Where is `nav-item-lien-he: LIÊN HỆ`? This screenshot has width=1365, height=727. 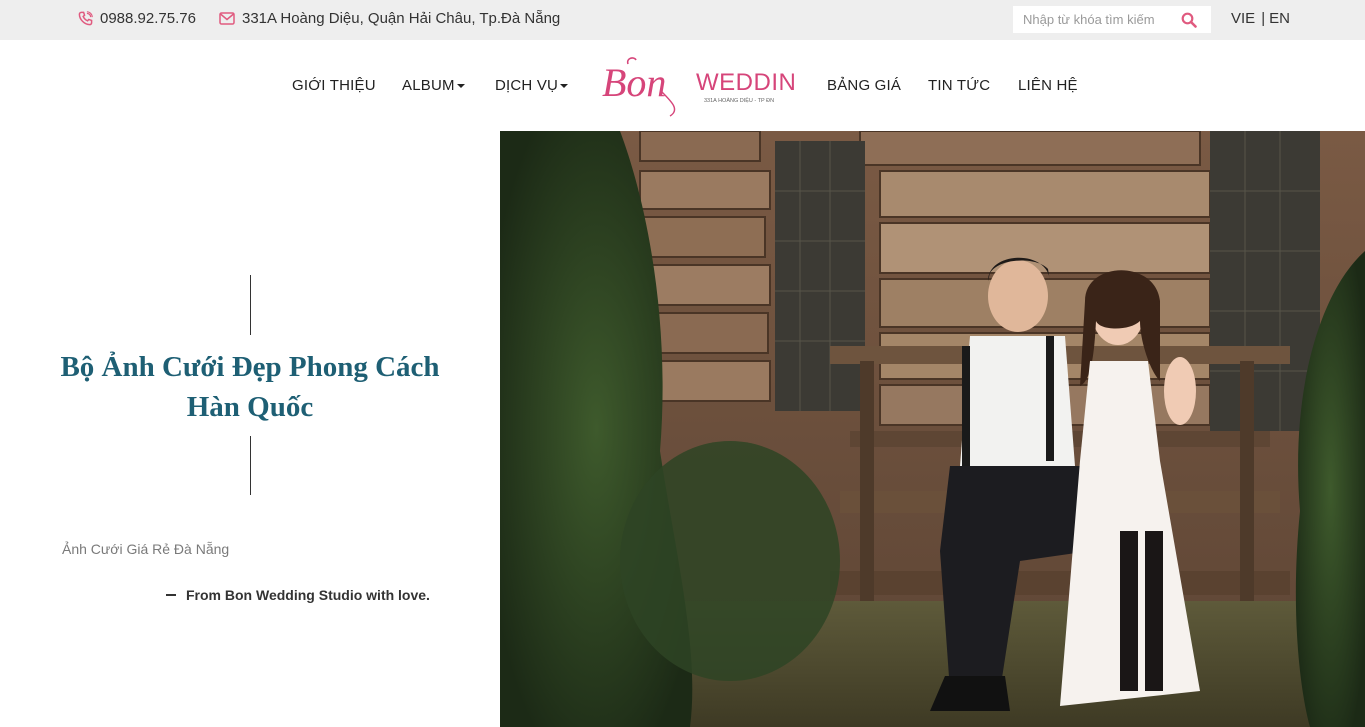 nav-item-lien-he: LIÊN HỆ is located at coordinates (1048, 85).